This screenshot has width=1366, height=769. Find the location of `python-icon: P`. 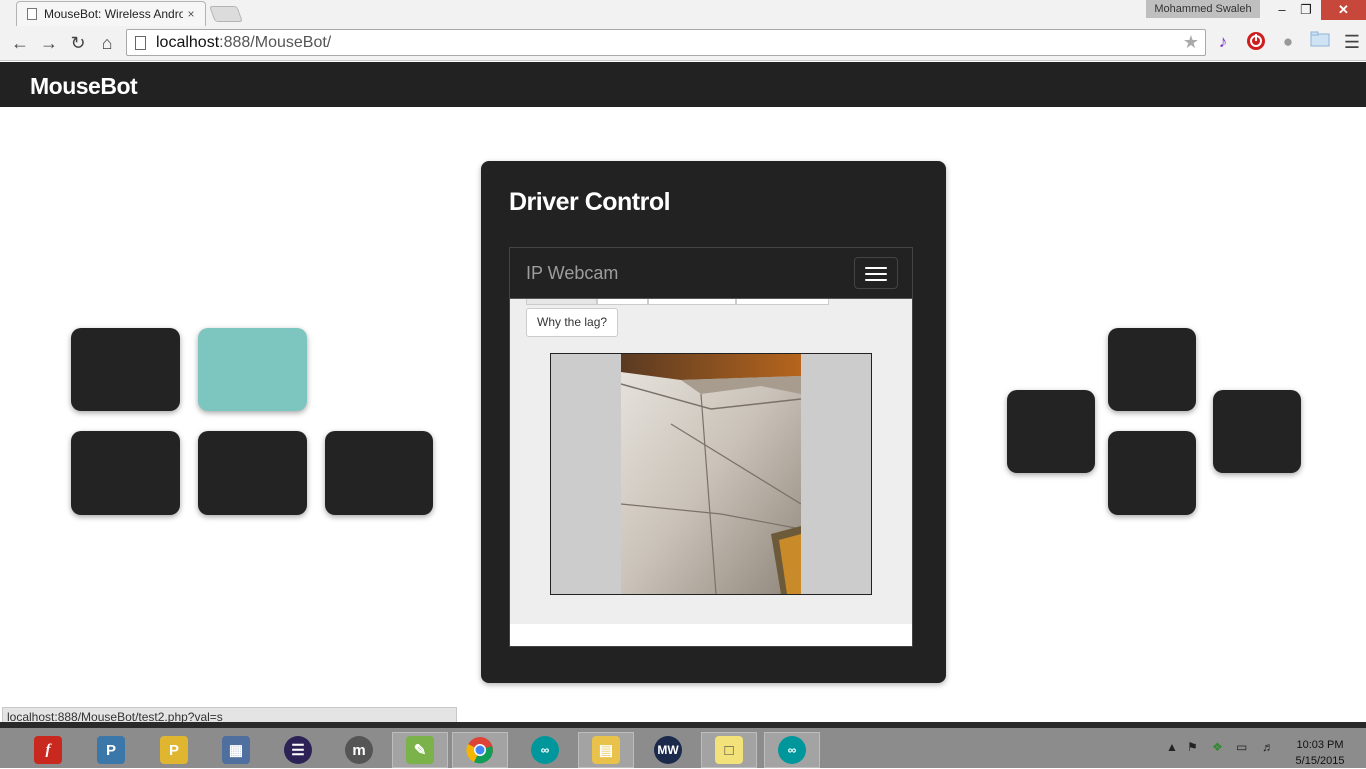

python-icon: P is located at coordinates (111, 750).